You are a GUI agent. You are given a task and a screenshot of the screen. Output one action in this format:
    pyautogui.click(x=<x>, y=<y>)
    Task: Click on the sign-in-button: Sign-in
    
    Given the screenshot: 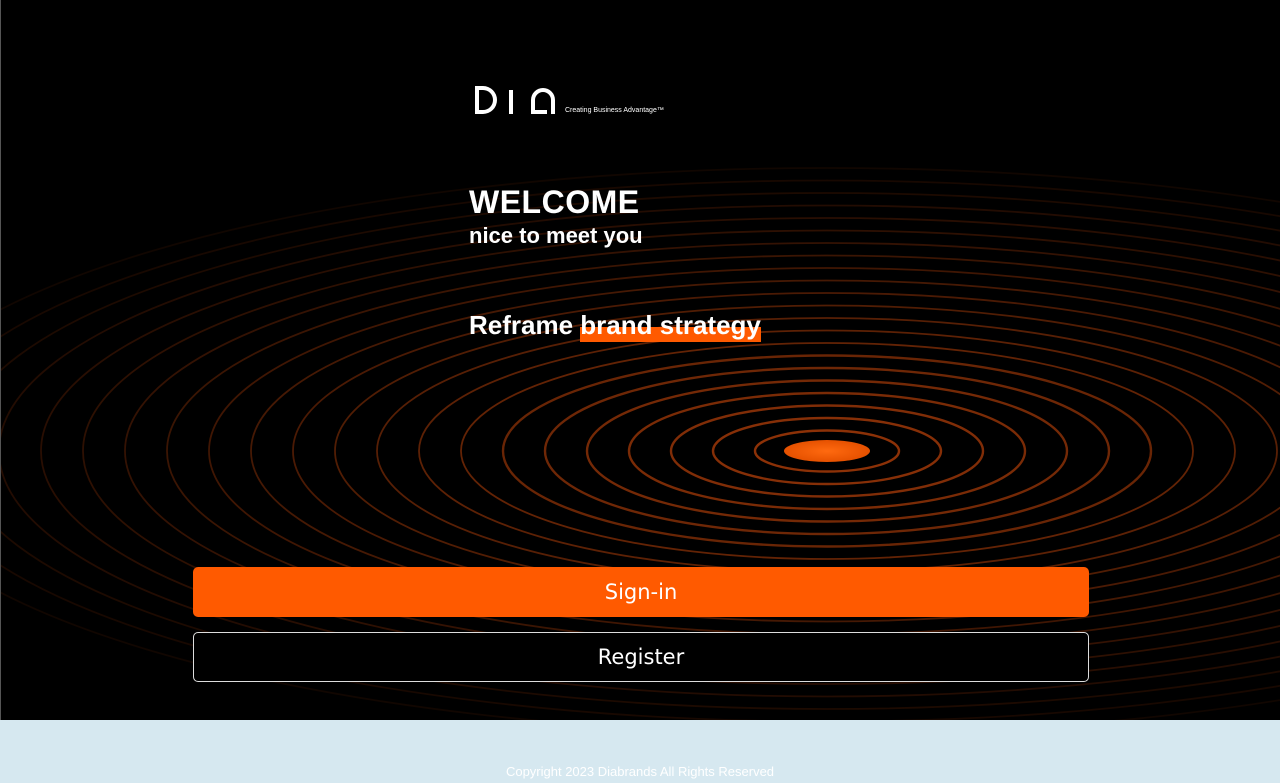 What is the action you would take?
    pyautogui.click(x=641, y=592)
    